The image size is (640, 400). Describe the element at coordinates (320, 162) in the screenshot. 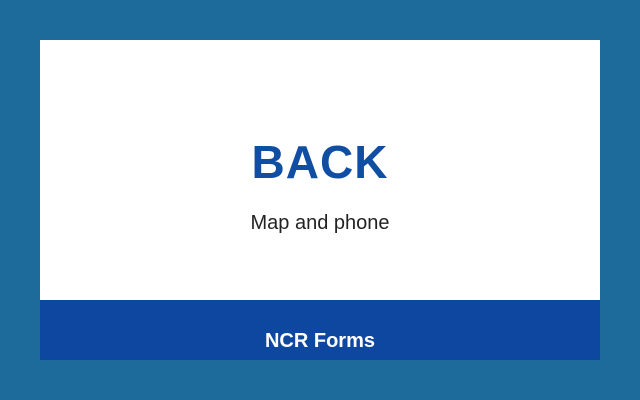

I see `card-title: BACK` at that location.